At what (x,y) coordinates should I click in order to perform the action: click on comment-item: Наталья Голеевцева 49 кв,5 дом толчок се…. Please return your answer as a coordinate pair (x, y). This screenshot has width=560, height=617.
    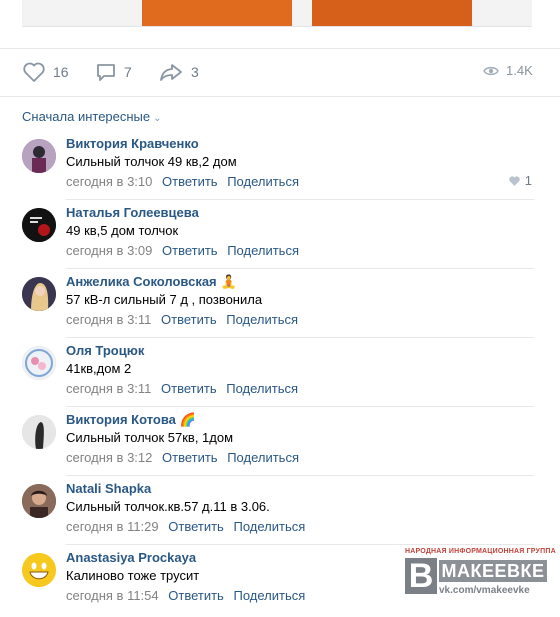
    Looking at the image, I should click on (280, 233).